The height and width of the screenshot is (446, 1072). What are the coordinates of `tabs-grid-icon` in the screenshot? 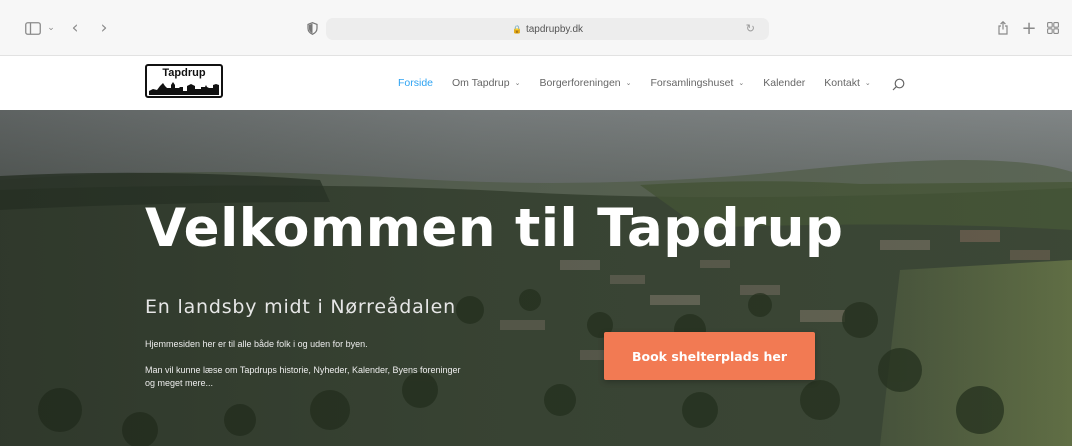 It's located at (1053, 28).